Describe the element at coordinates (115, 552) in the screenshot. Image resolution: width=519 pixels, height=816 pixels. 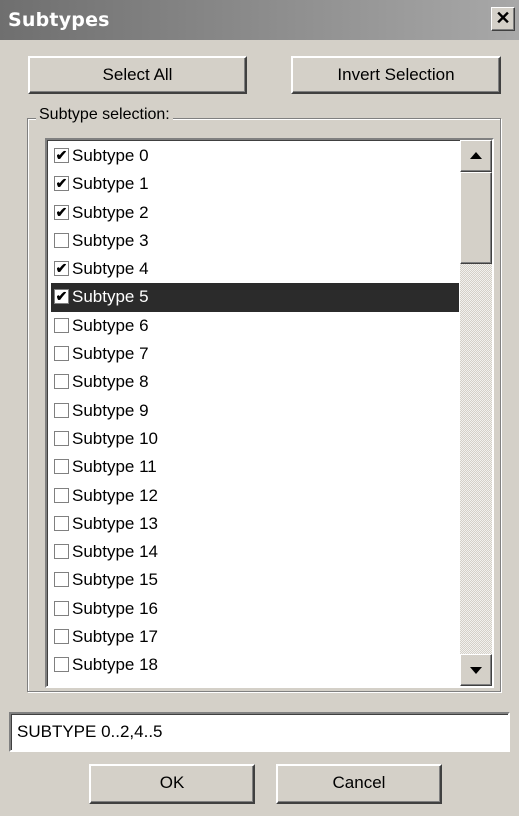
I see `list-item-label: Subtype 14` at that location.